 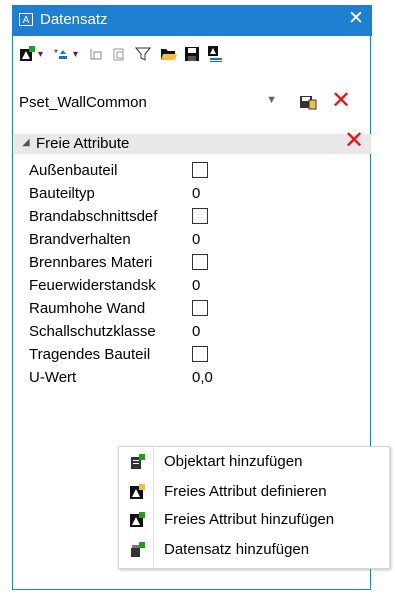 What do you see at coordinates (53, 377) in the screenshot?
I see `attribute-name: U-Wert` at bounding box center [53, 377].